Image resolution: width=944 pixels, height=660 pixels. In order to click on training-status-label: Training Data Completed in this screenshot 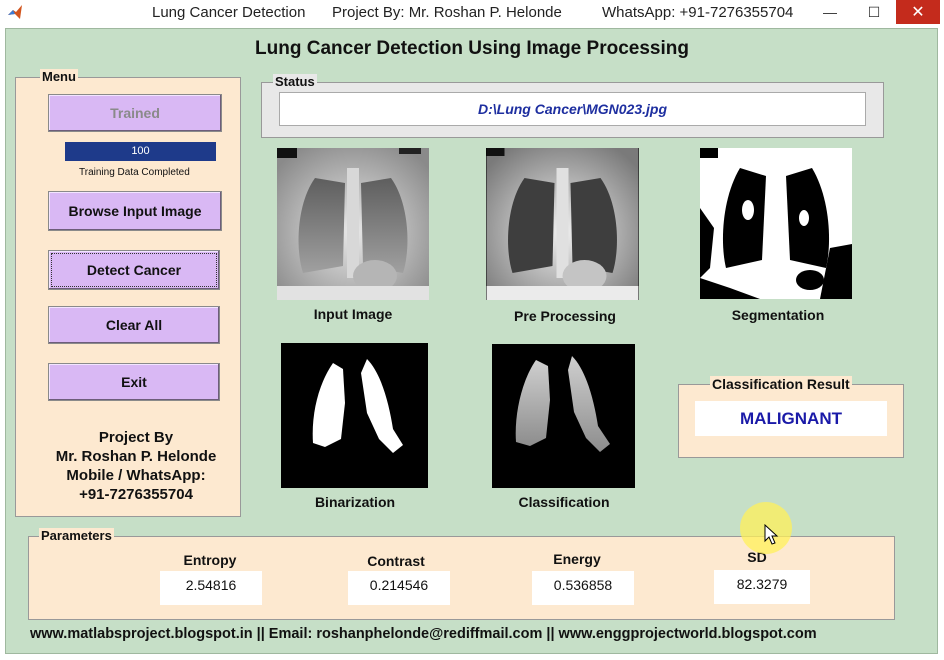, I will do `click(134, 172)`.